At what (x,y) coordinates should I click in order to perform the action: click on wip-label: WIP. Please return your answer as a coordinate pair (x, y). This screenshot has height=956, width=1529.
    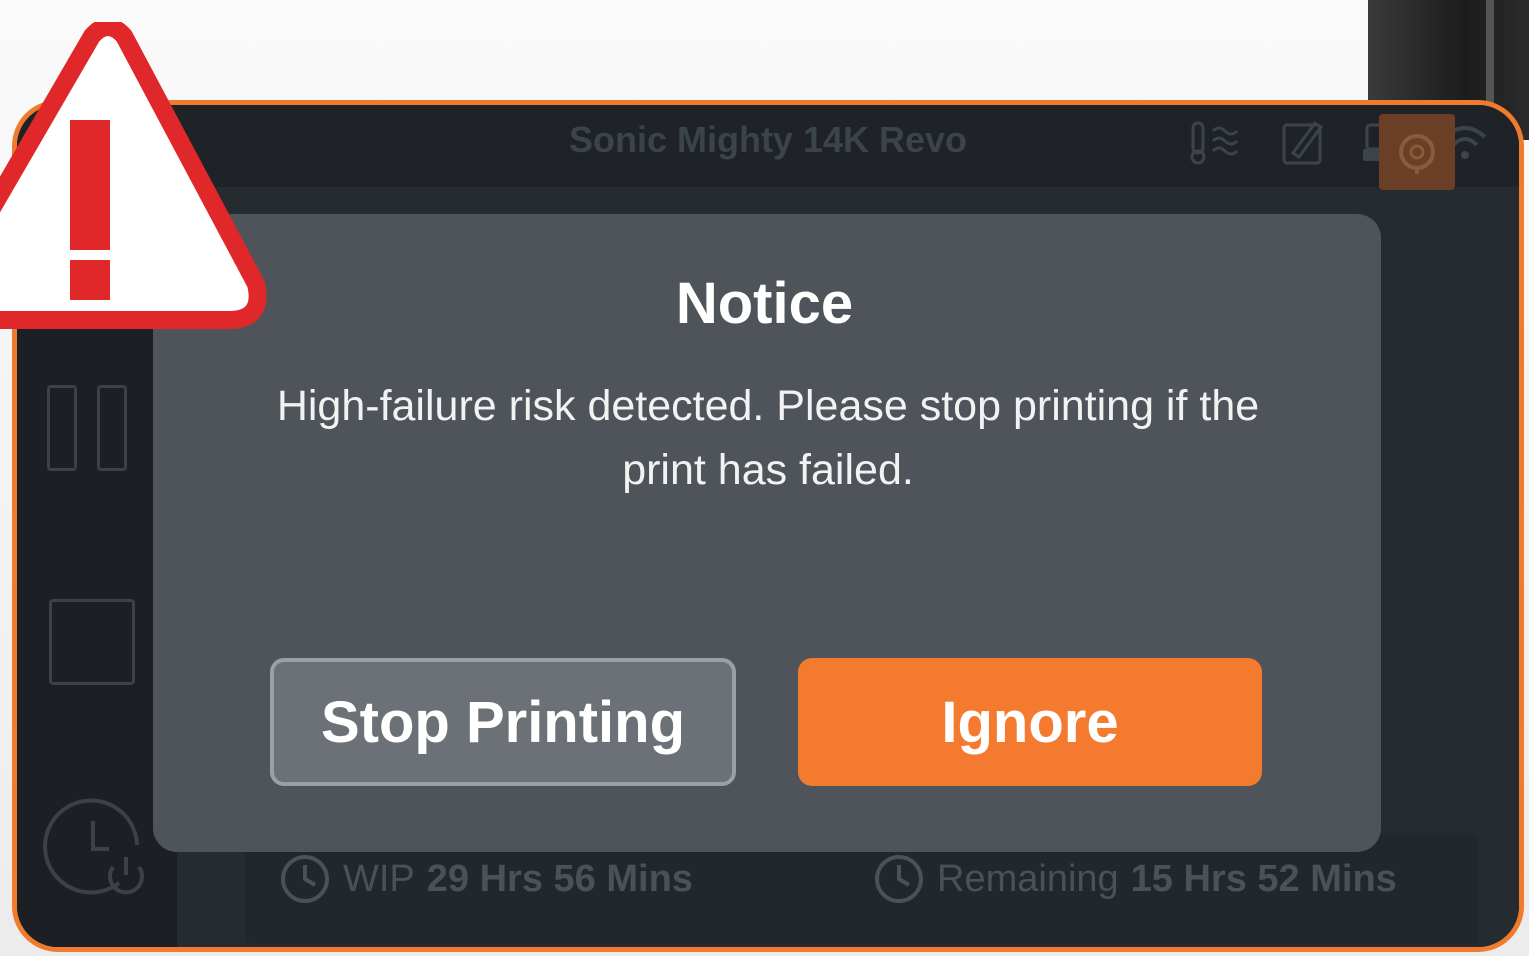
    Looking at the image, I should click on (379, 878).